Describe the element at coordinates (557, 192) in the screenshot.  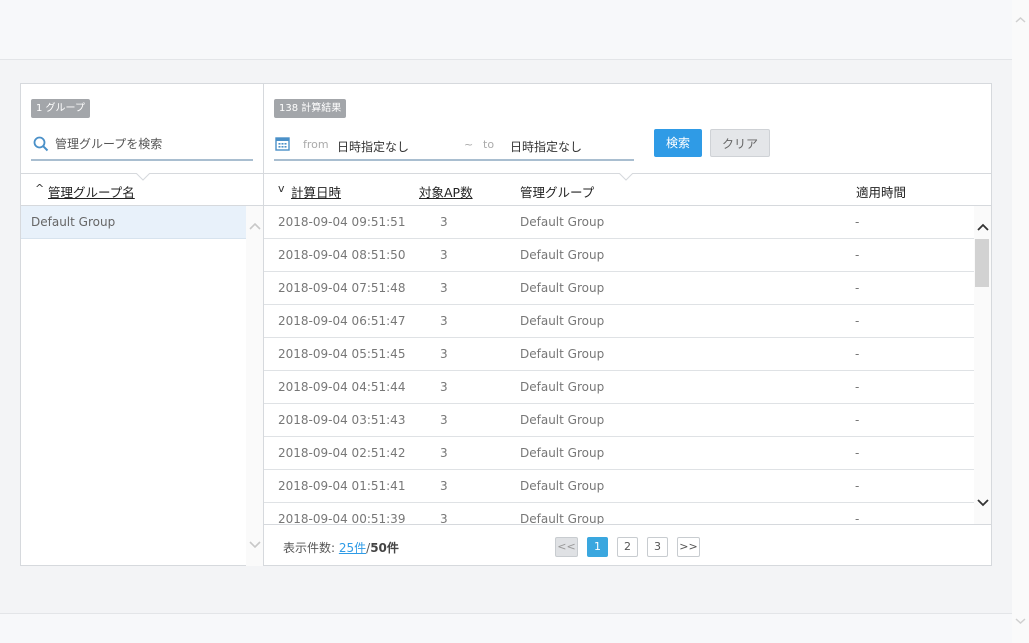
I see `column-header-mgmt-group: 管理グループ` at that location.